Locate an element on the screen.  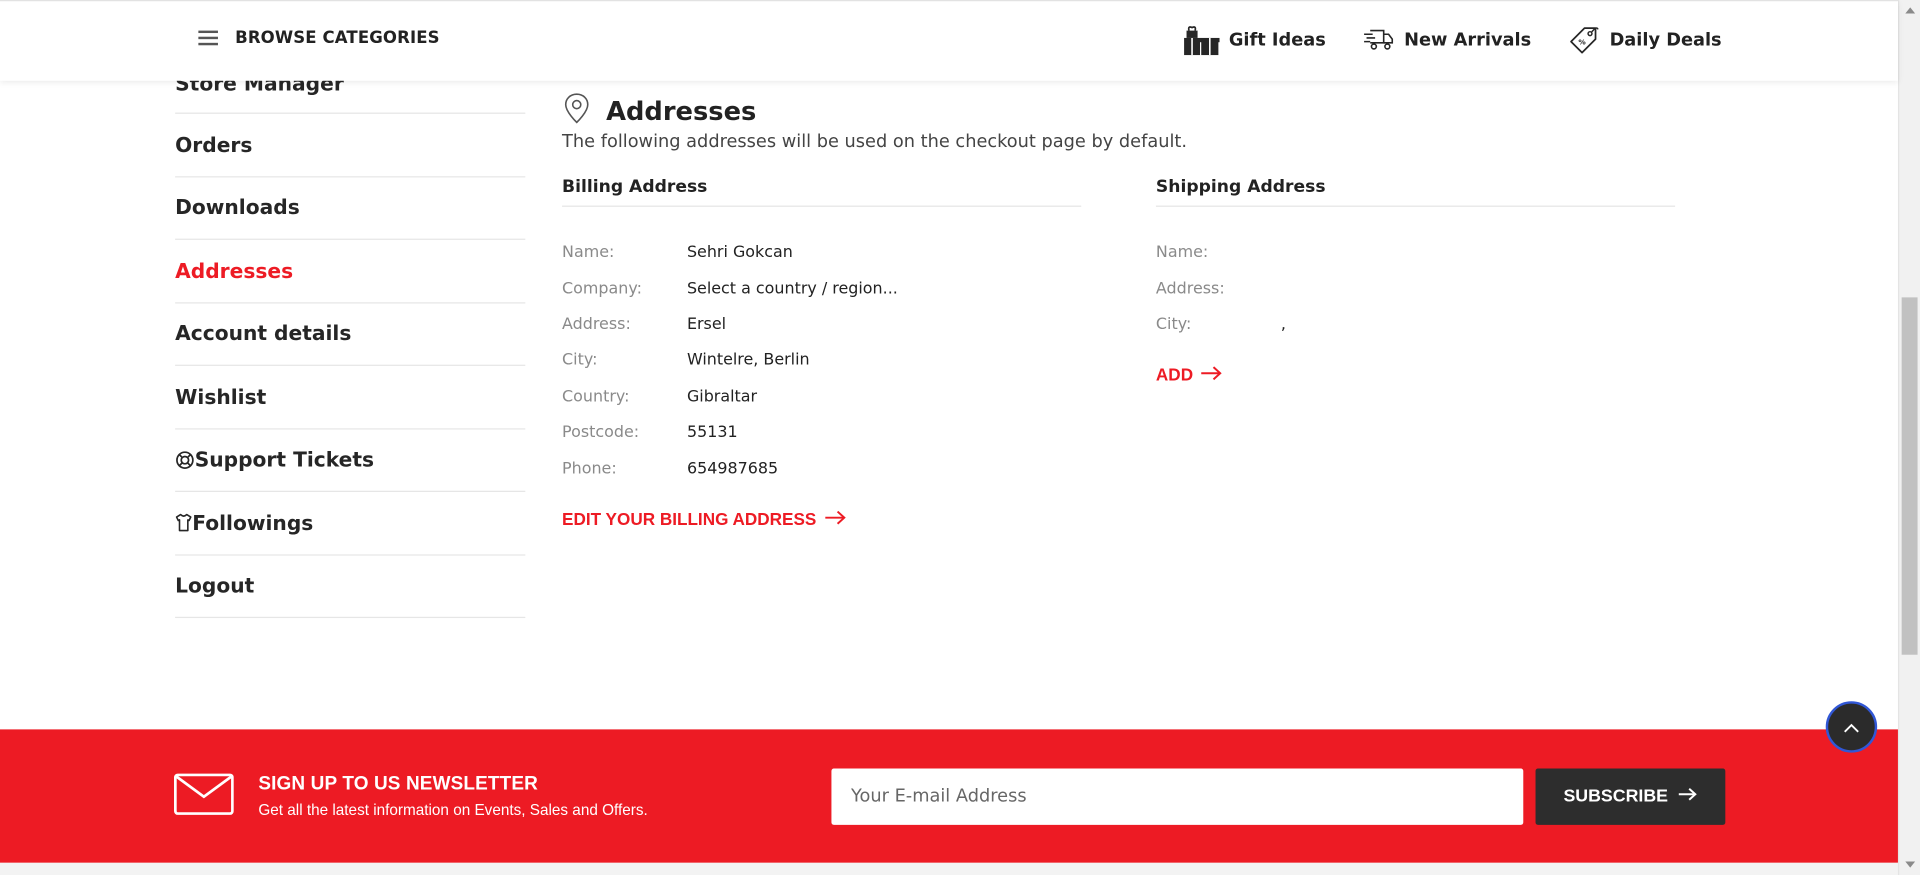
sidebar-item-followings: Followings is located at coordinates (350, 523).